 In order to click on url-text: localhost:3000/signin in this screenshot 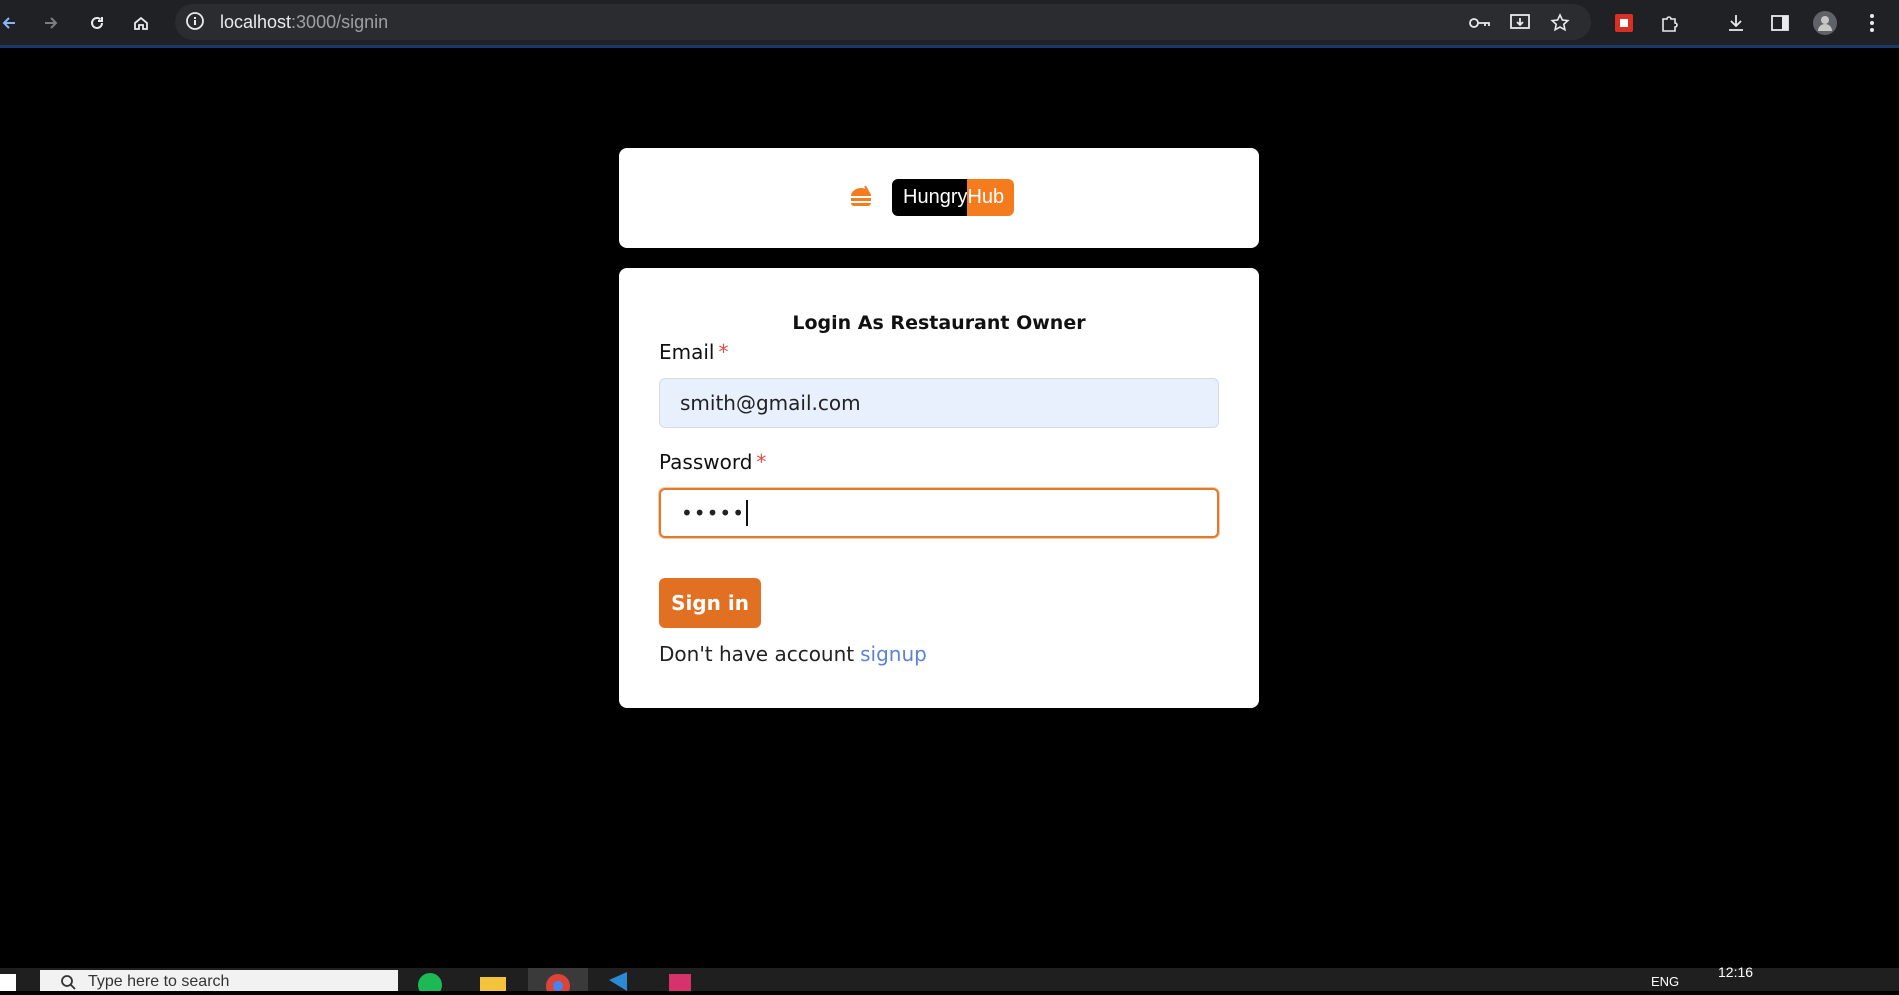, I will do `click(304, 22)`.